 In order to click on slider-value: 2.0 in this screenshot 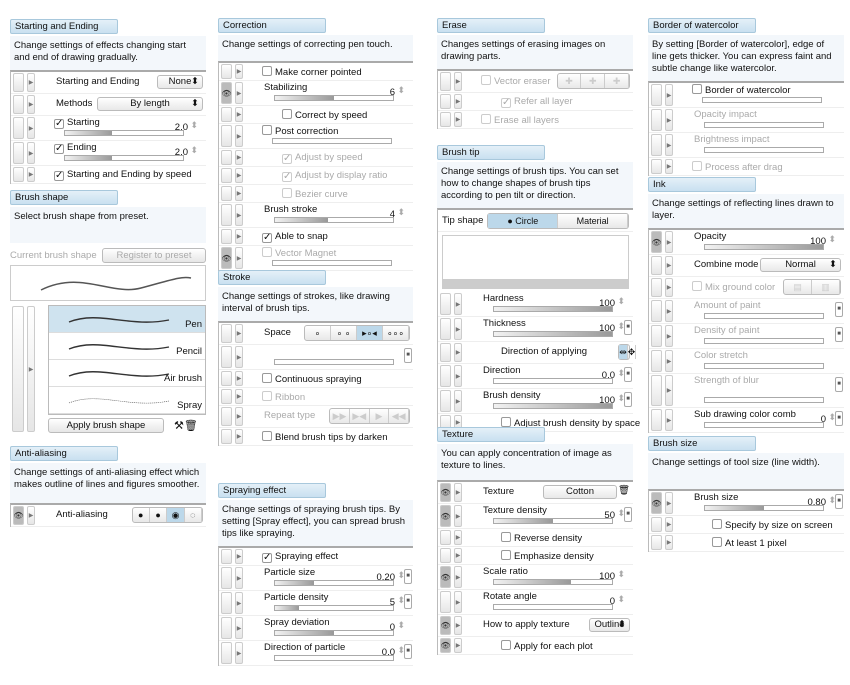, I will do `click(181, 152)`.